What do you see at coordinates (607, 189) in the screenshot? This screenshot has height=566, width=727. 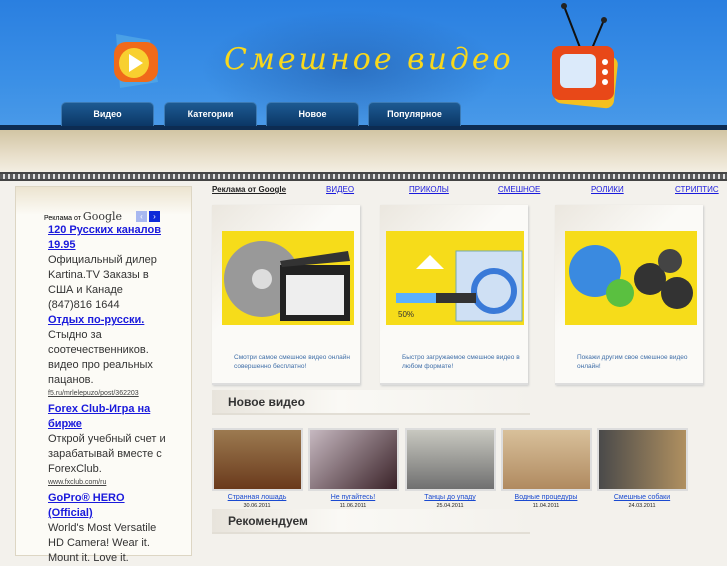 I see `link-clips: РОЛИКИ` at bounding box center [607, 189].